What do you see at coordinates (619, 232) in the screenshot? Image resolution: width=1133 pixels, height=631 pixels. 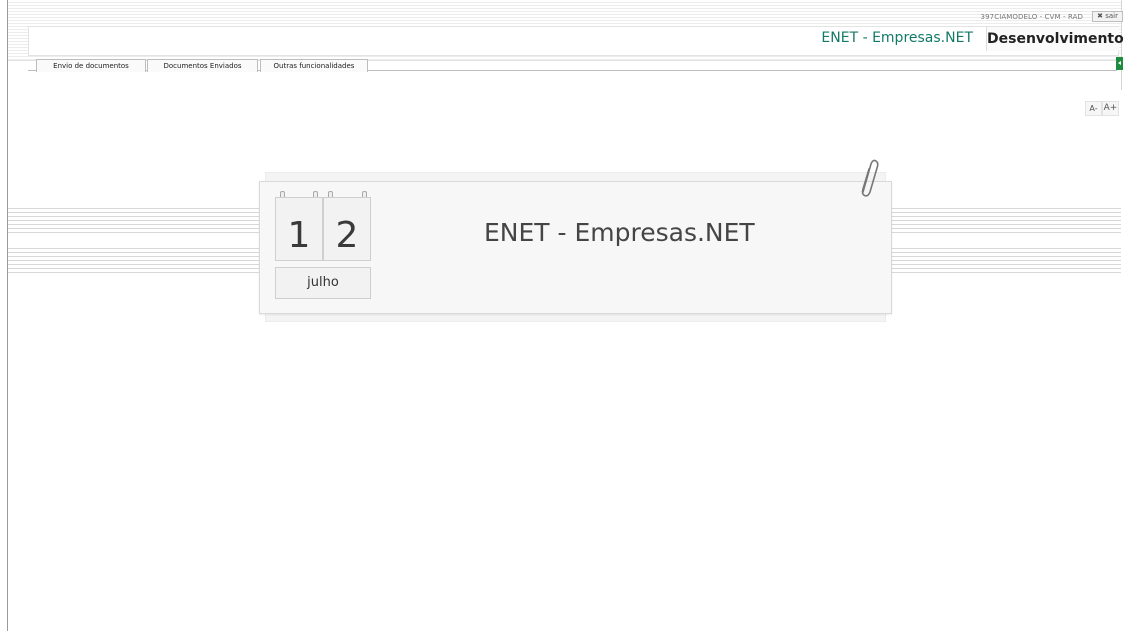 I see `card-title: ENET - Empresas.NET` at bounding box center [619, 232].